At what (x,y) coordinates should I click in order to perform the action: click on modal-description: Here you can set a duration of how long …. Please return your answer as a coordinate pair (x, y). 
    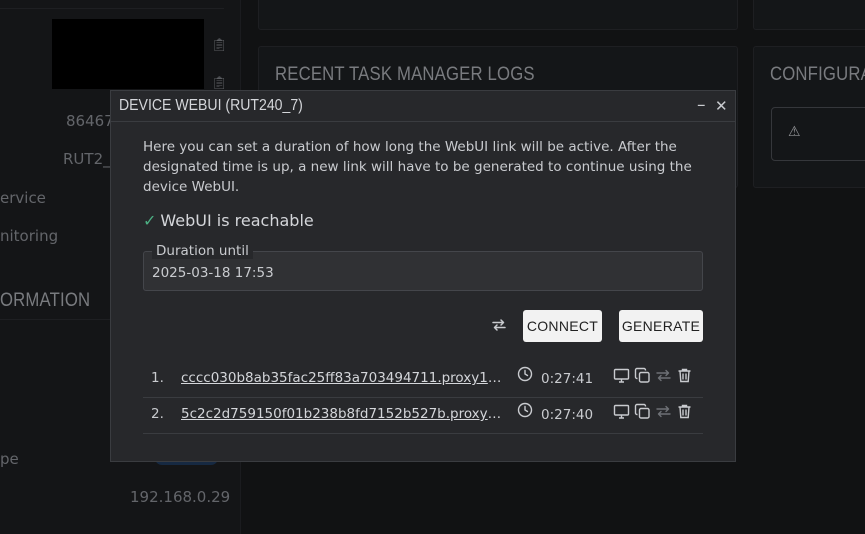
    Looking at the image, I should click on (417, 167).